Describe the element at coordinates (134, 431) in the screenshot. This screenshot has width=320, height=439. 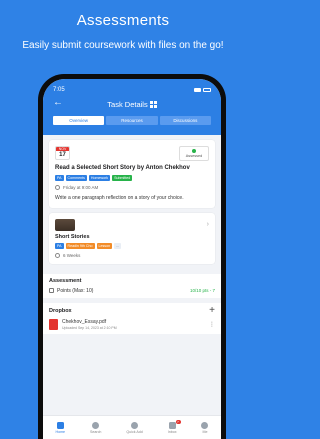
I see `nav-quick-add-label: Quick Add` at that location.